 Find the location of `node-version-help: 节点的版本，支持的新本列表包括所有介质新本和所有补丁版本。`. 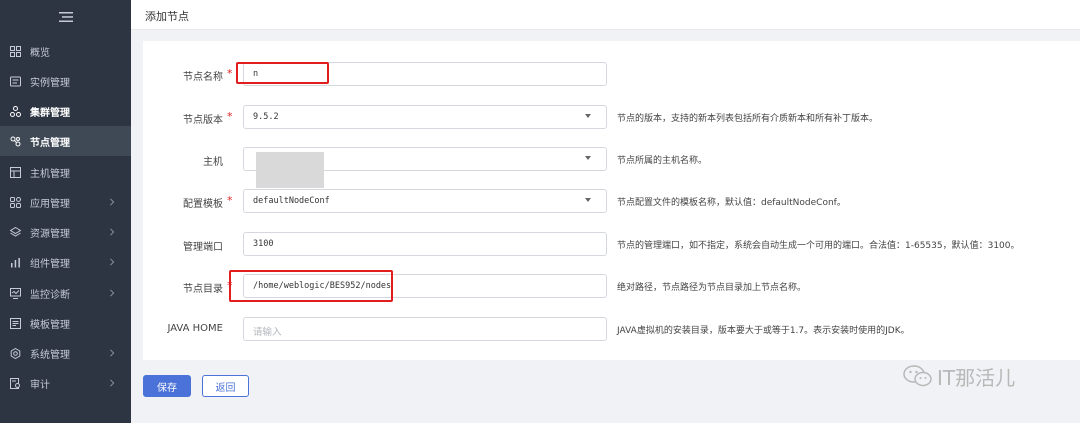

node-version-help: 节点的版本，支持的新本列表包括所有介质新本和所有补丁版本。 is located at coordinates (748, 119).